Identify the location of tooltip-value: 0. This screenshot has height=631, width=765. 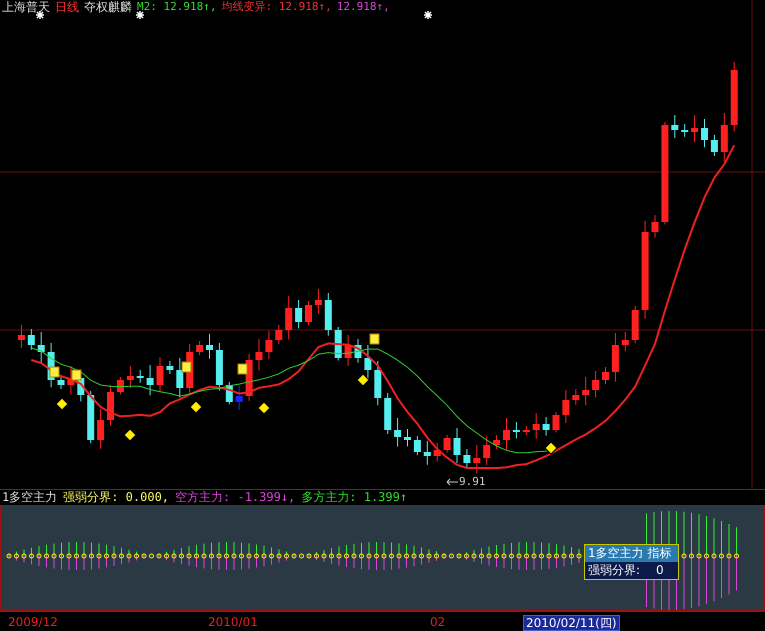
(660, 570).